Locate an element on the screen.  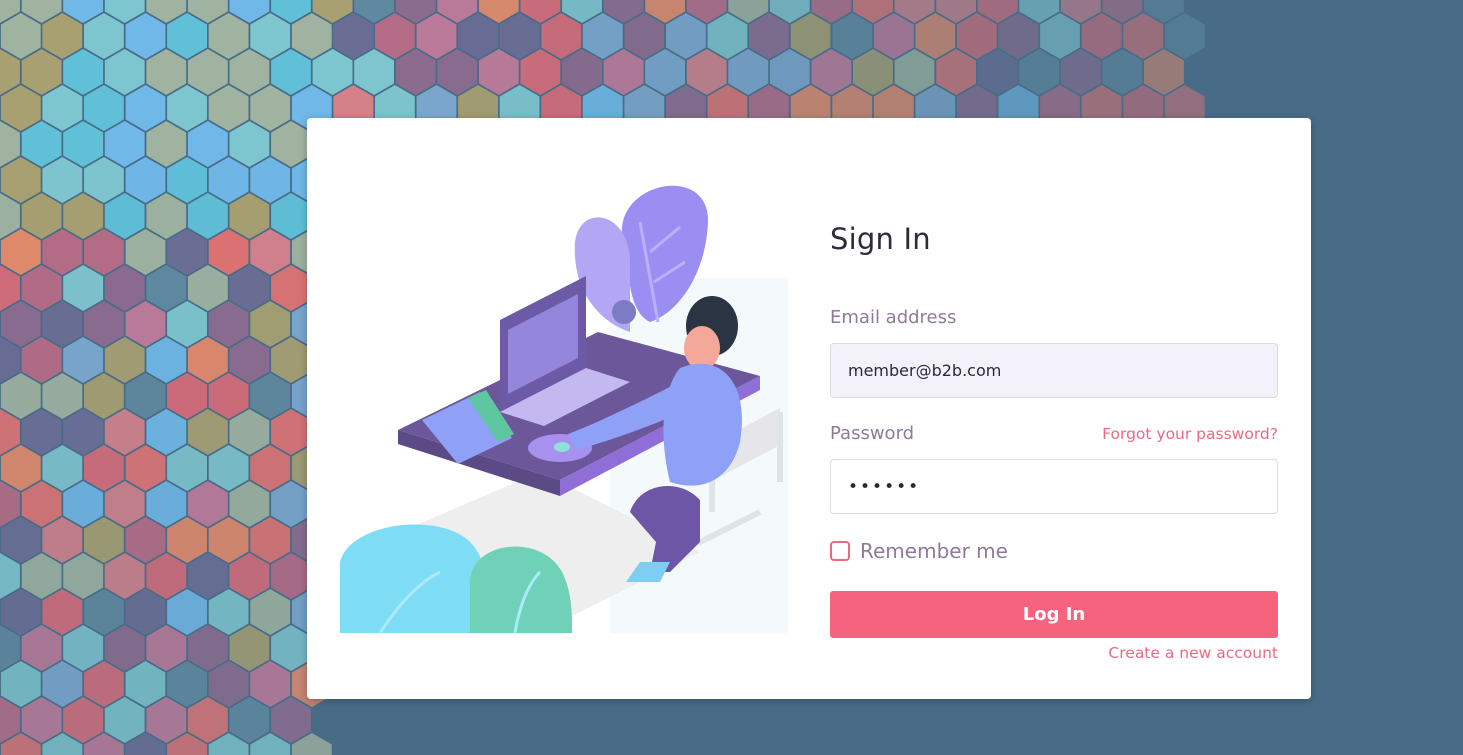
password-label: Password is located at coordinates (872, 433).